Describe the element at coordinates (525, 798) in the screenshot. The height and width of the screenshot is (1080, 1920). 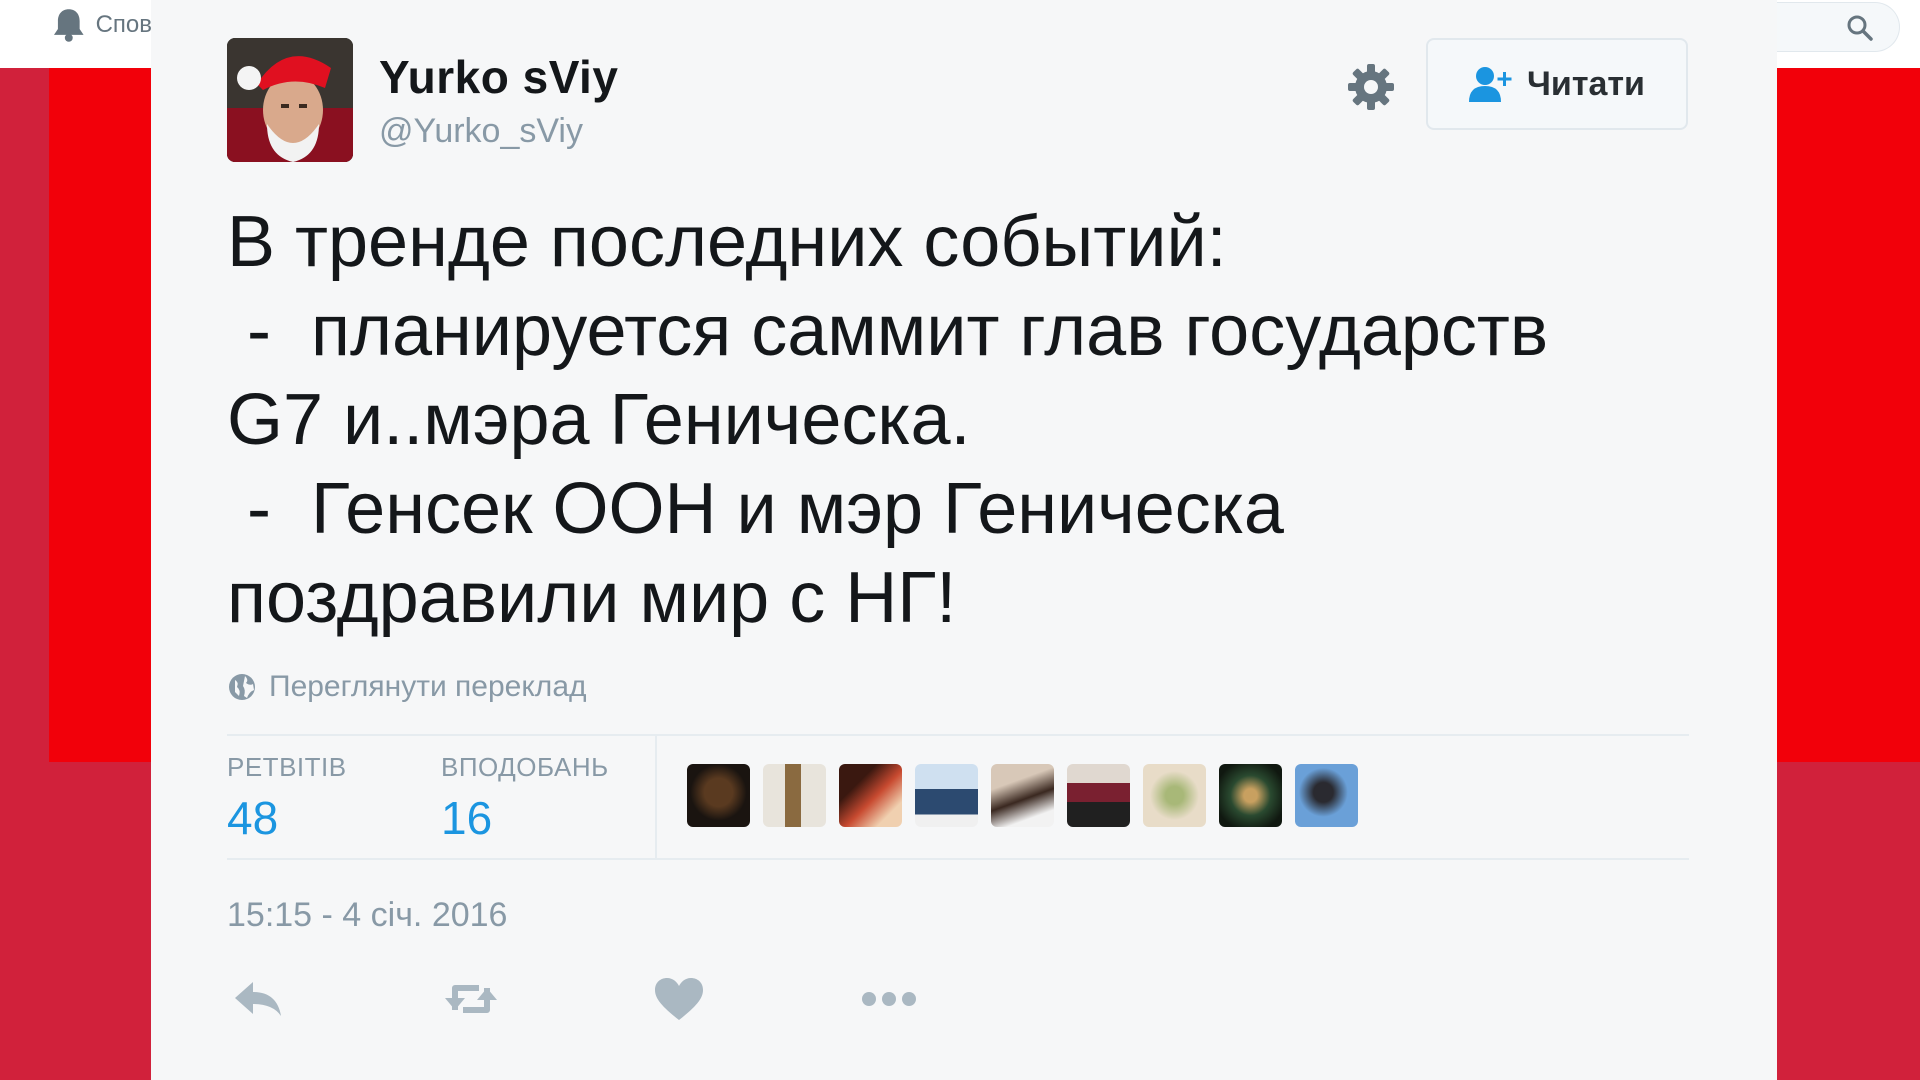
I see `likes-stat: ВПОДОБАНЬ 16` at that location.